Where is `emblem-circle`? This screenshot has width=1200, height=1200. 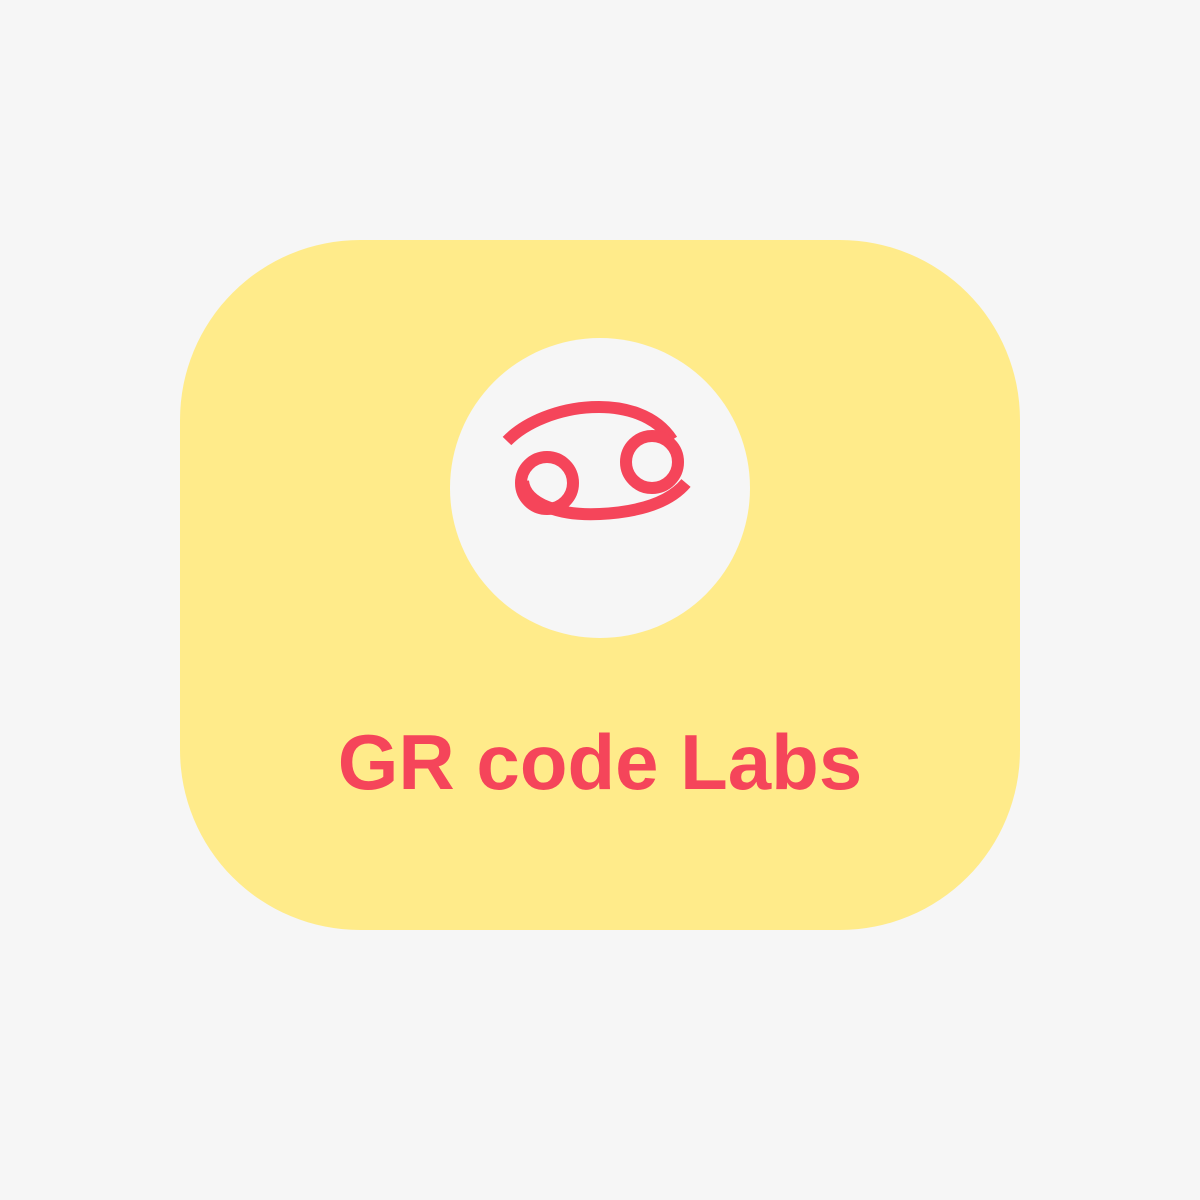
emblem-circle is located at coordinates (600, 488).